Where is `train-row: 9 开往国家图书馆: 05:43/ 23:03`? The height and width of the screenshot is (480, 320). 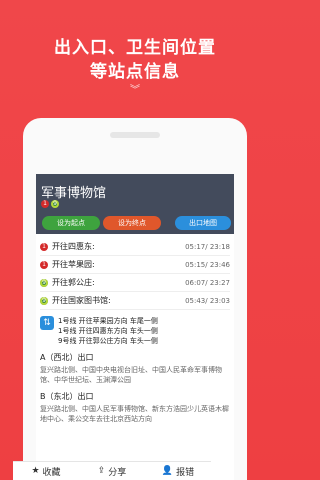
train-row: 9 开往国家图书馆: 05:43/ 23:03 is located at coordinates (135, 301).